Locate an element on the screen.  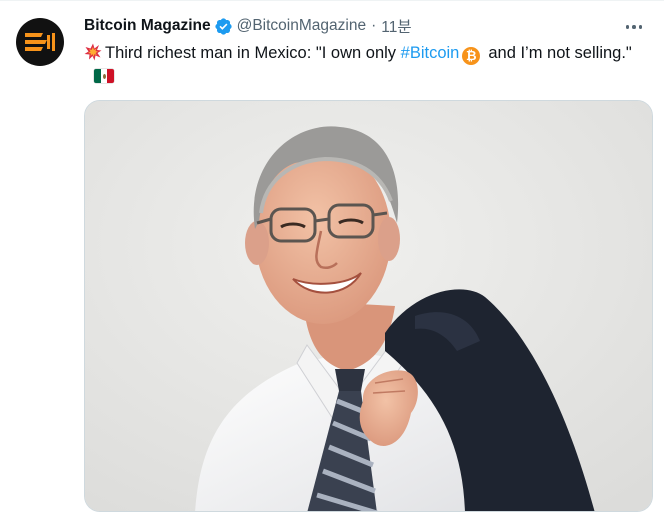
tweet-text-part2: and I’m not selling." is located at coordinates (560, 53).